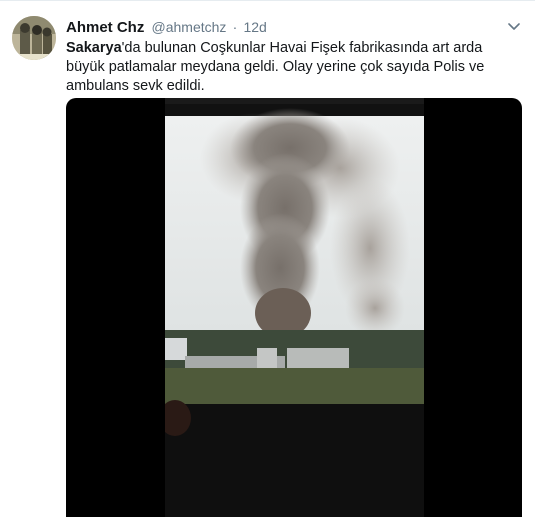  Describe the element at coordinates (514, 27) in the screenshot. I see `chevron-down-icon` at that location.